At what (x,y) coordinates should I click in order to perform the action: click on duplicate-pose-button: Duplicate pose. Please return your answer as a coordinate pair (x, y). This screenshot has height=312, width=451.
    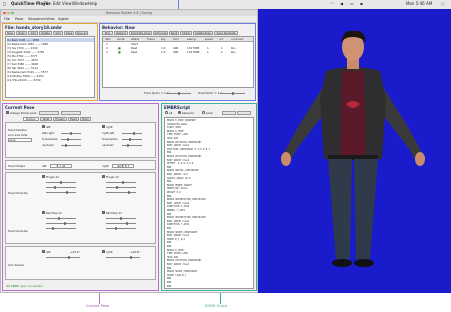
    Looking at the image, I should click on (140, 33).